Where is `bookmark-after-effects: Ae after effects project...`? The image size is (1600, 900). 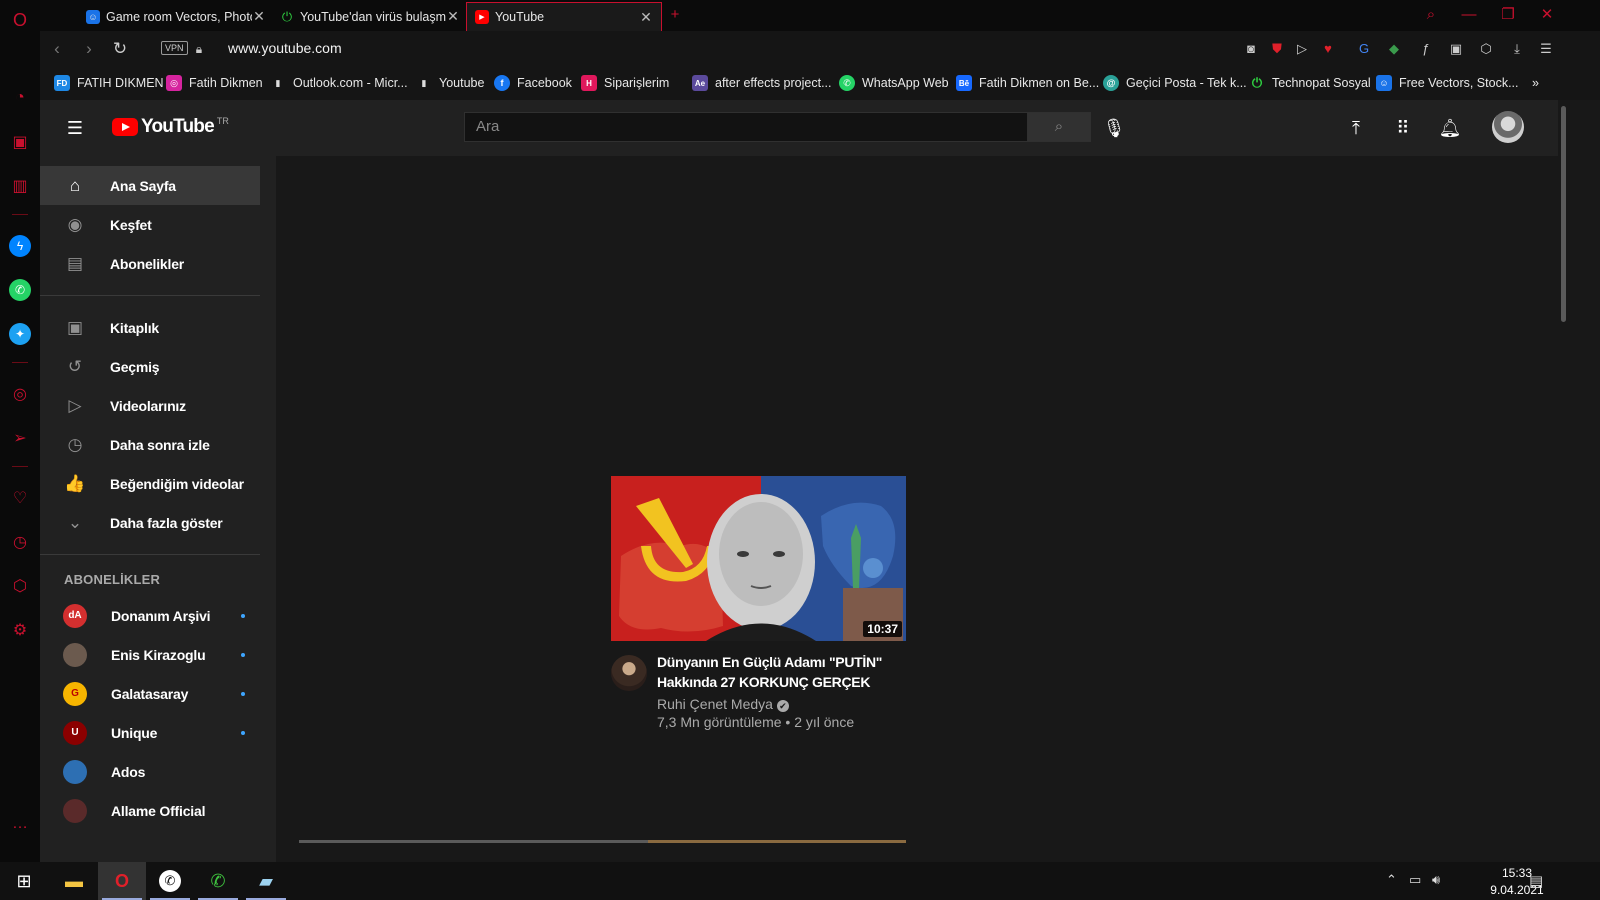
bookmark-after-effects: Ae after effects project... is located at coordinates (762, 83).